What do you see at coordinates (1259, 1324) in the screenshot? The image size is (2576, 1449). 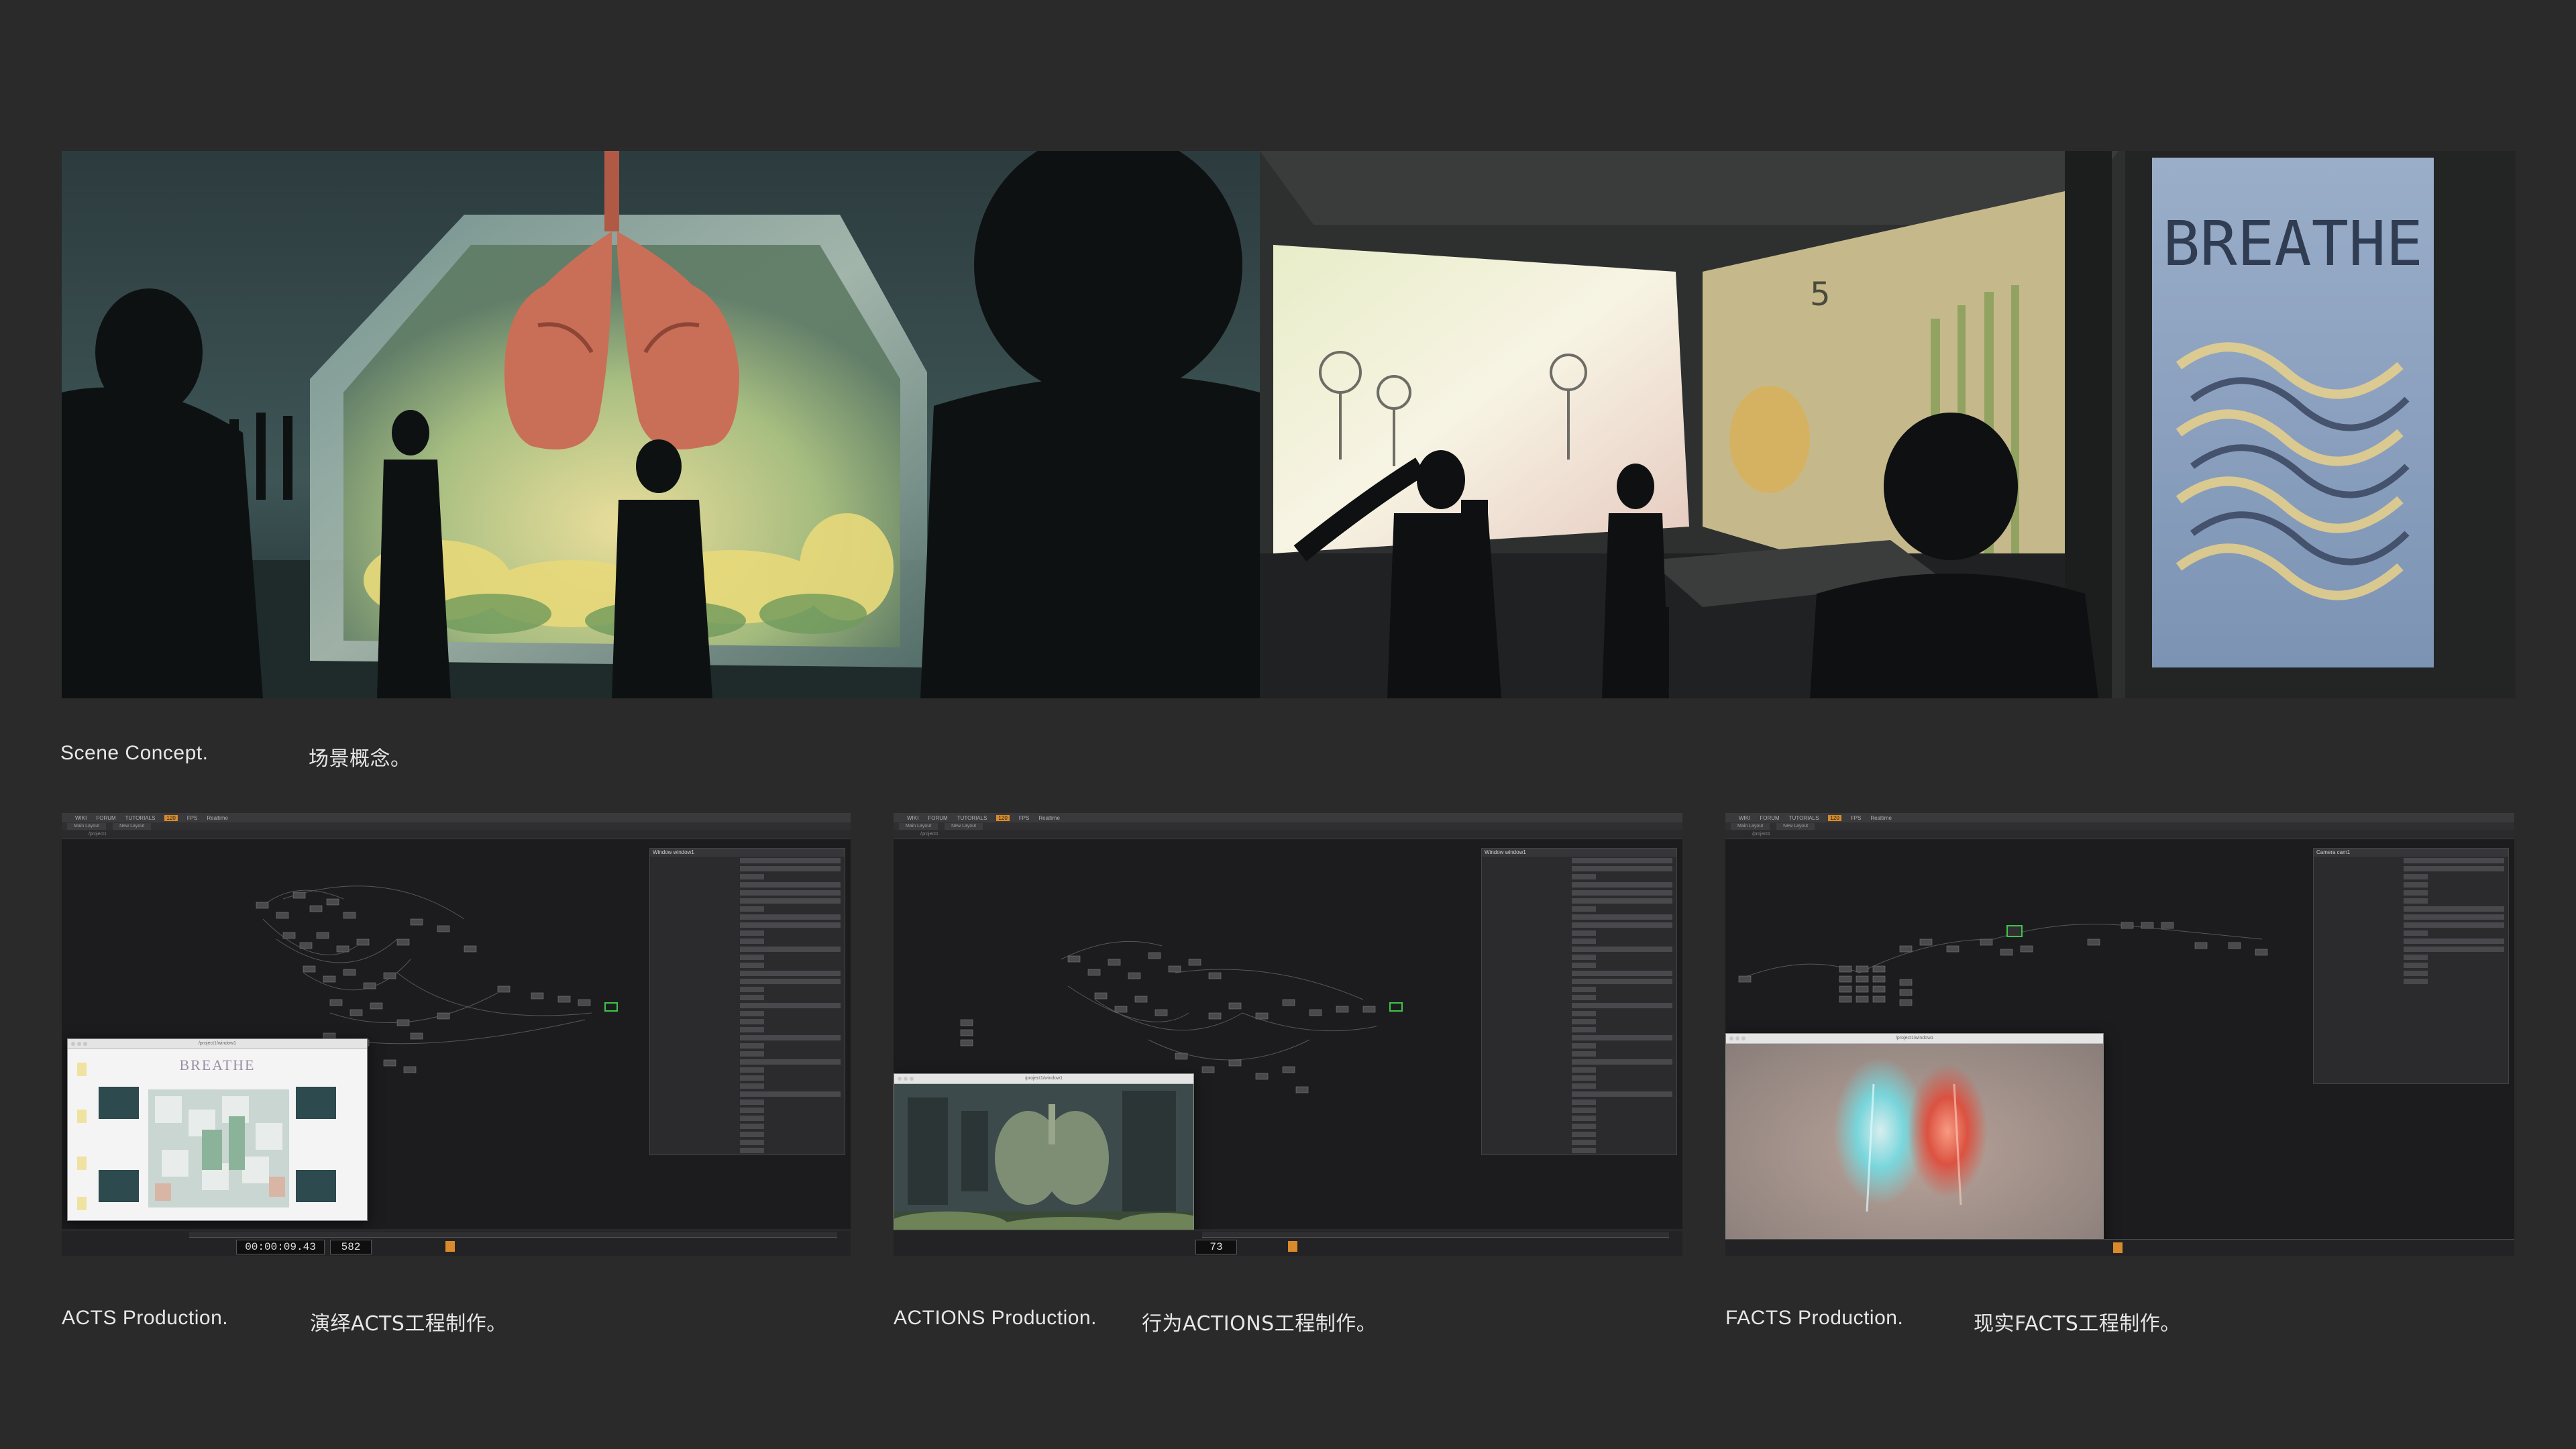 I see `caption-actions-zh: 行为ACTIONS工程制作。` at bounding box center [1259, 1324].